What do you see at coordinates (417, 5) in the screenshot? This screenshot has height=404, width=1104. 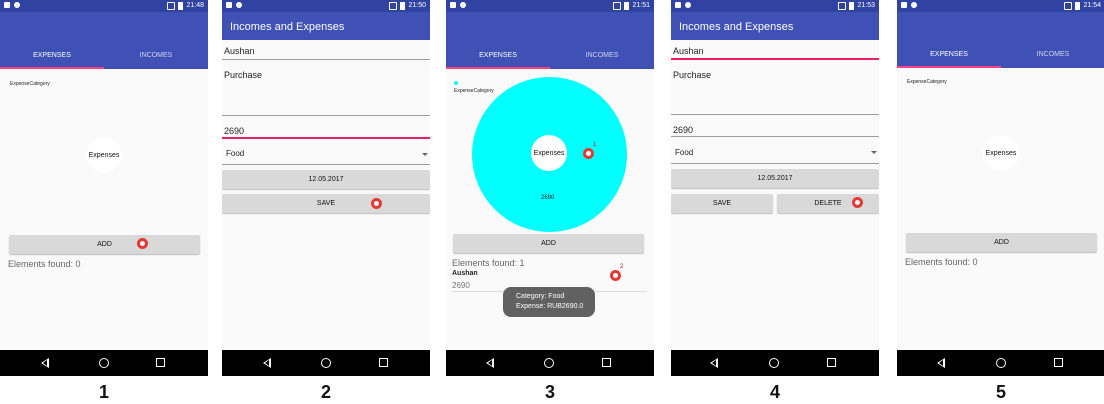 I see `status-time: 21:50` at bounding box center [417, 5].